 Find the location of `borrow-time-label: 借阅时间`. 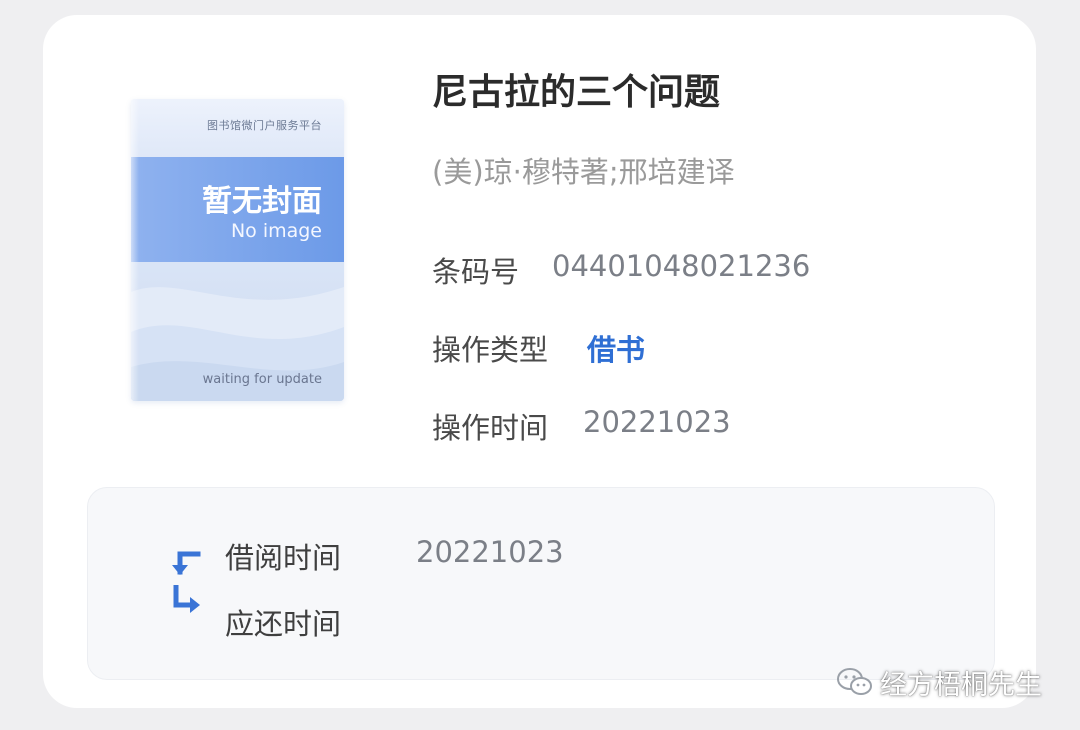

borrow-time-label: 借阅时间 is located at coordinates (283, 558).